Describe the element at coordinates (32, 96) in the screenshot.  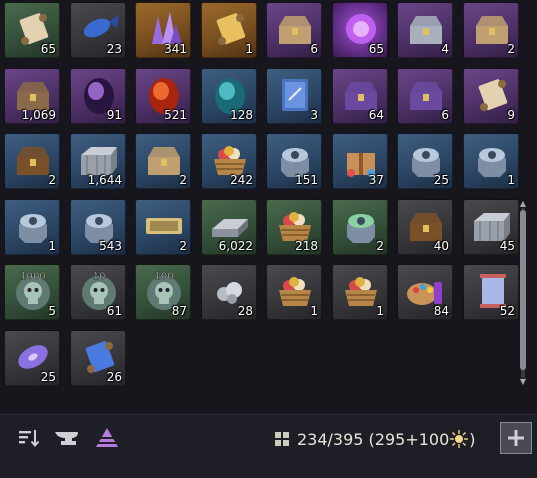
I see `inventory-slot: 1,069` at that location.